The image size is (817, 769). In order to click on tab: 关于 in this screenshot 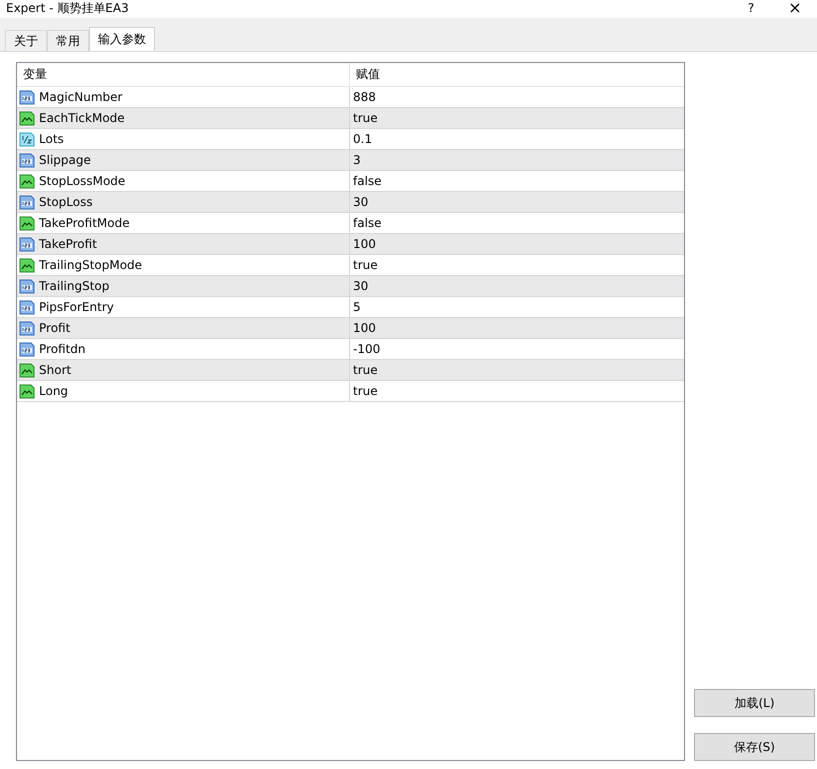, I will do `click(26, 40)`.